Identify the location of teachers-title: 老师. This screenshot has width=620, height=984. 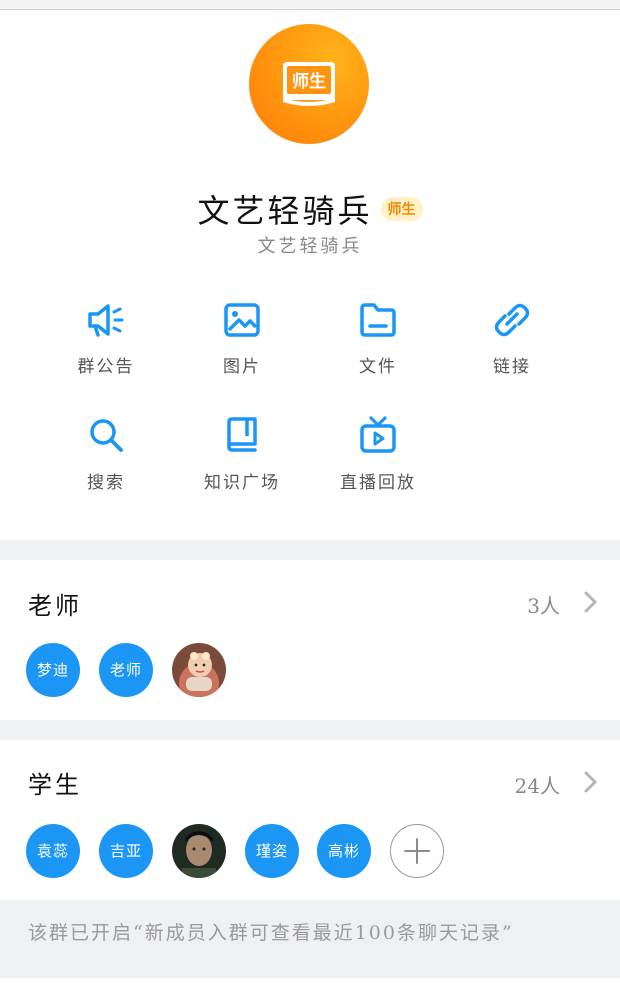
(55, 606).